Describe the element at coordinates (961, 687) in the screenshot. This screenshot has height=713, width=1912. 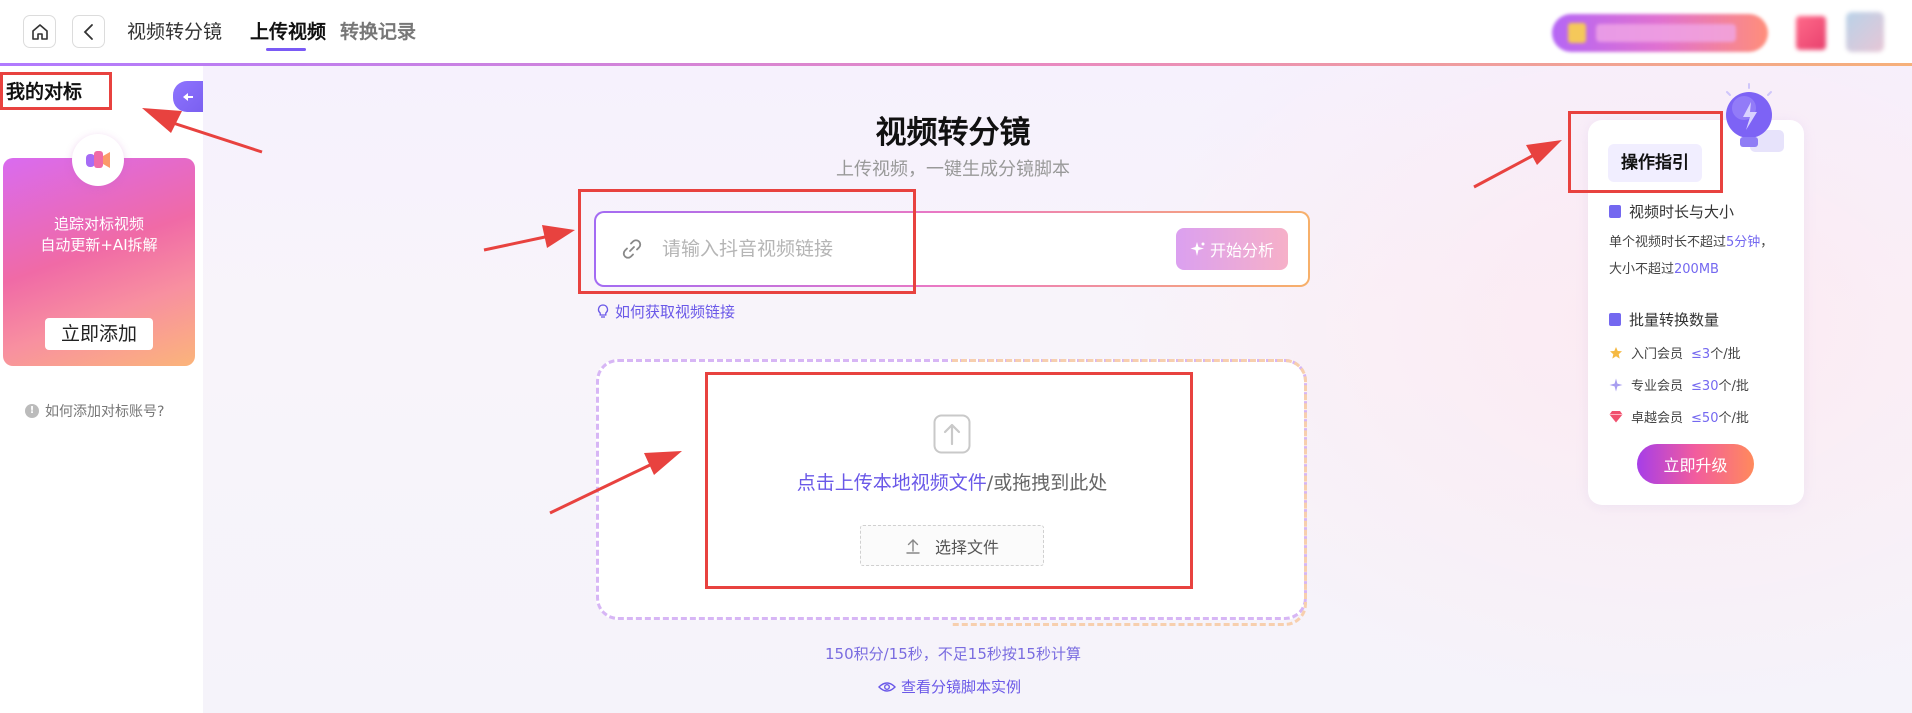
I see `view-sample-script-text: 查看分镜脚本实例` at that location.